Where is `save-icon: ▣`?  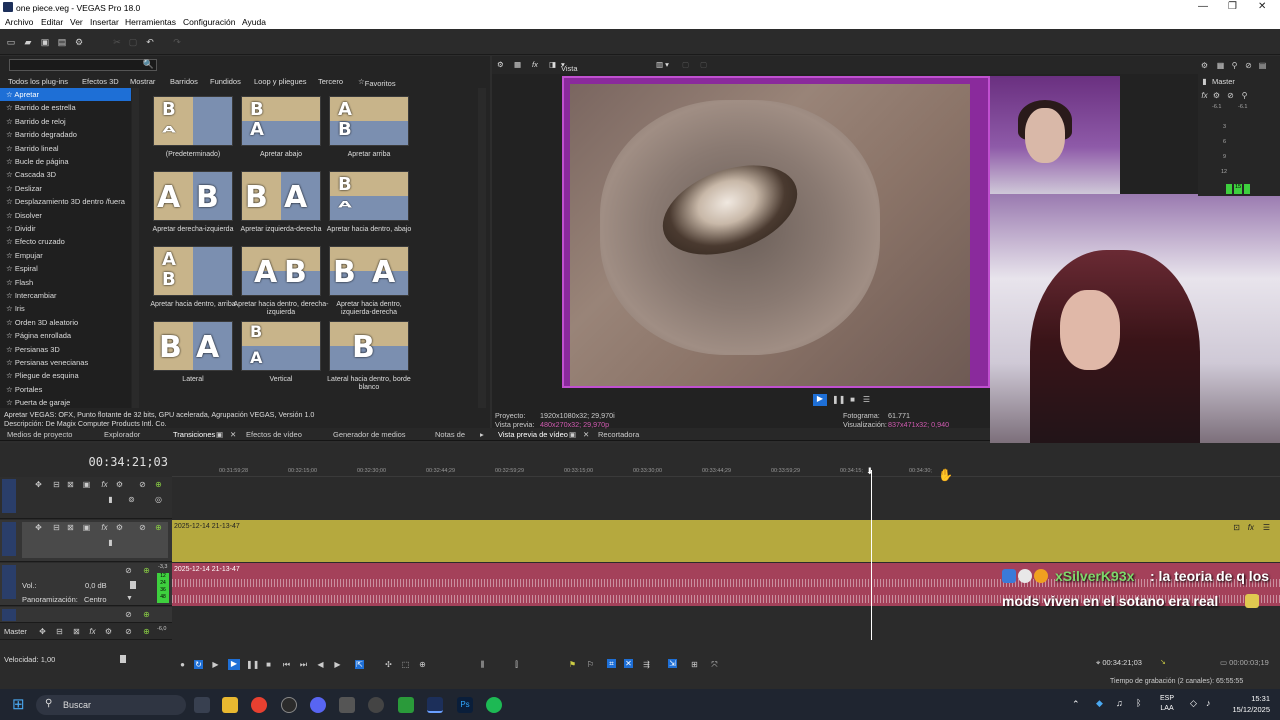 save-icon: ▣ is located at coordinates (45, 42).